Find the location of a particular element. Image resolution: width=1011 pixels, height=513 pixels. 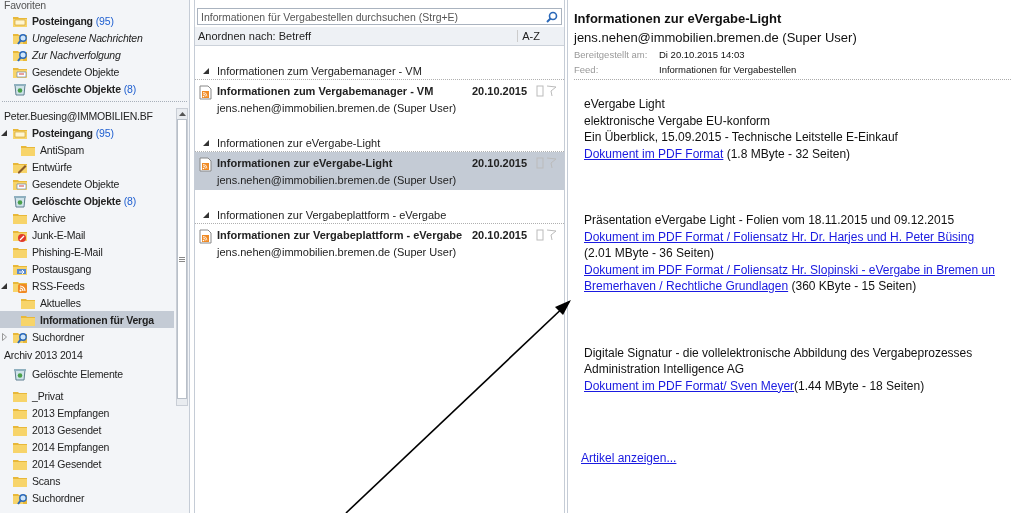

scroll-up-arrow-icon is located at coordinates (182, 114).